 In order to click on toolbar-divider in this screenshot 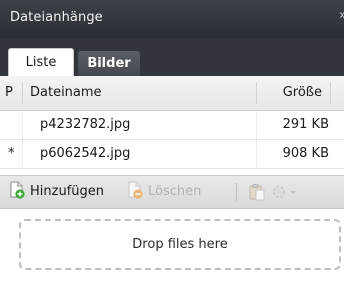, I will do `click(236, 192)`.